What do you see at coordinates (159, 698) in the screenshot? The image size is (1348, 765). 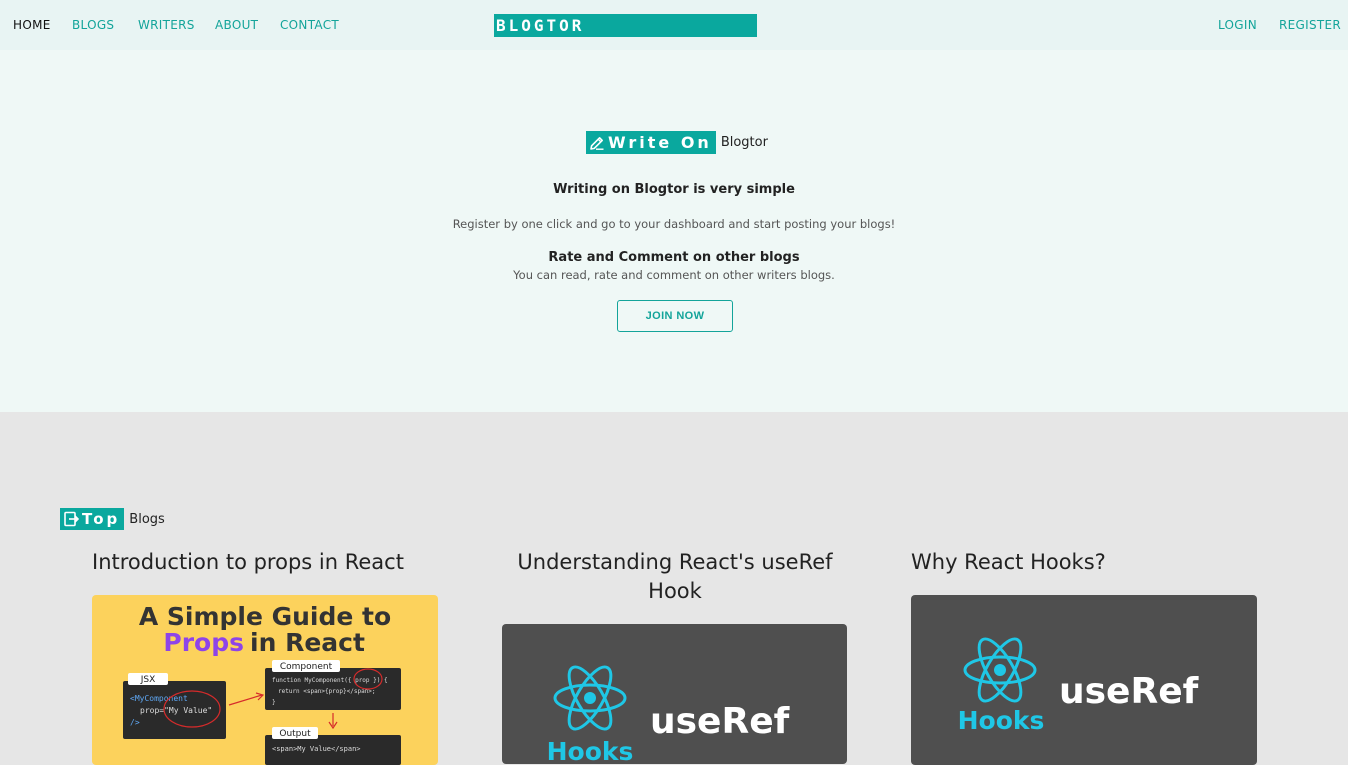 I see `thumb-code-jsx-1: <MyComponent` at bounding box center [159, 698].